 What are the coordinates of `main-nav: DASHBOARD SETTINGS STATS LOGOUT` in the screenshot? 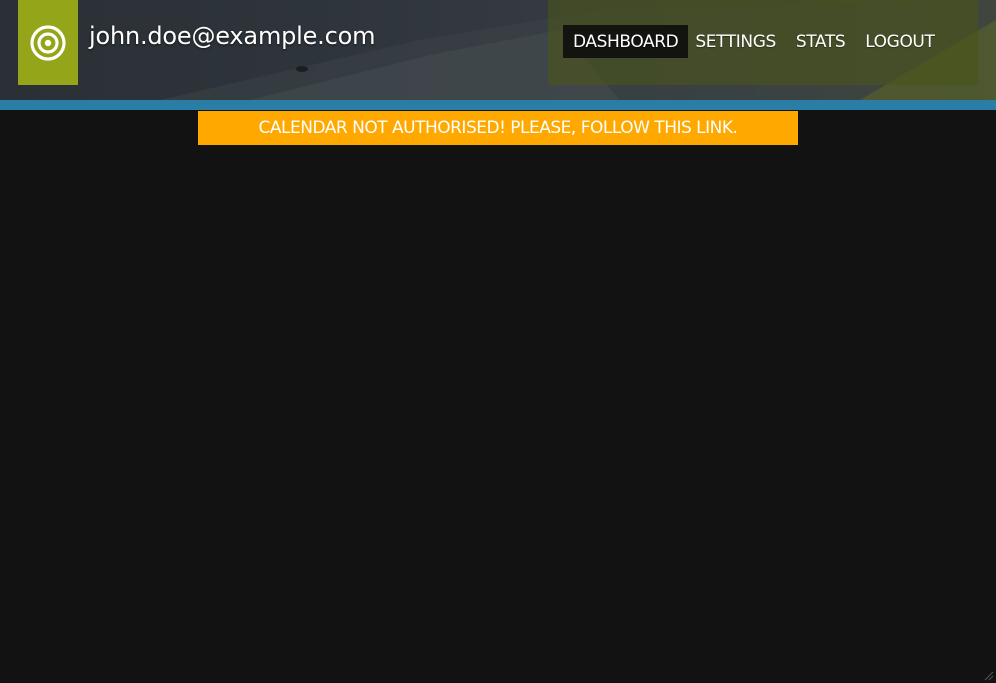 It's located at (753, 41).